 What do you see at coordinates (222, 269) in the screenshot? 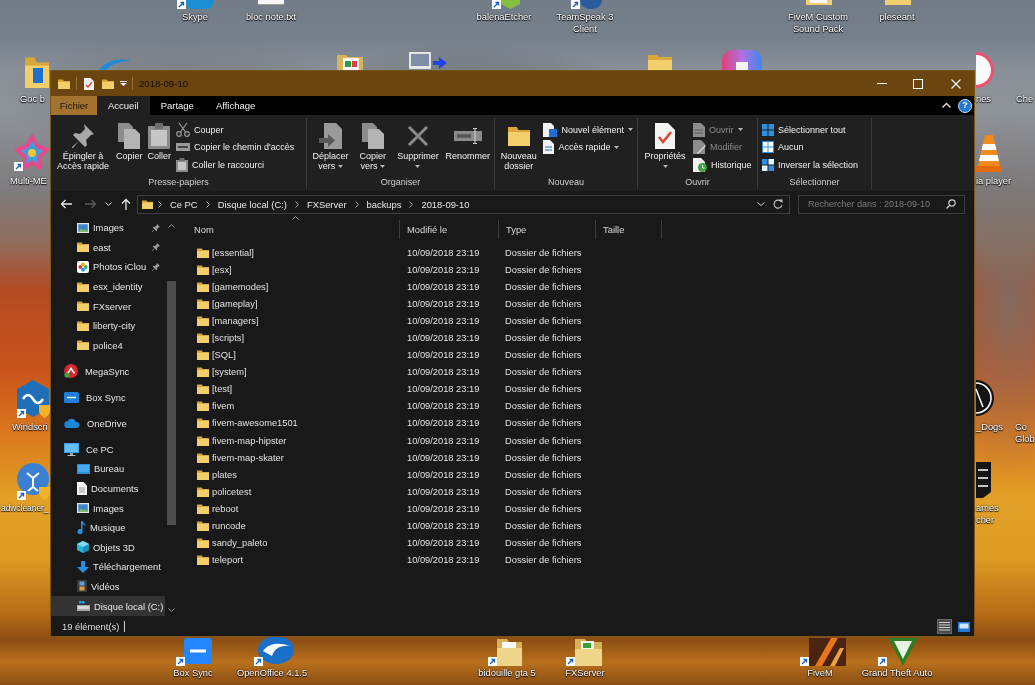
I see `file-name: [esx]` at bounding box center [222, 269].